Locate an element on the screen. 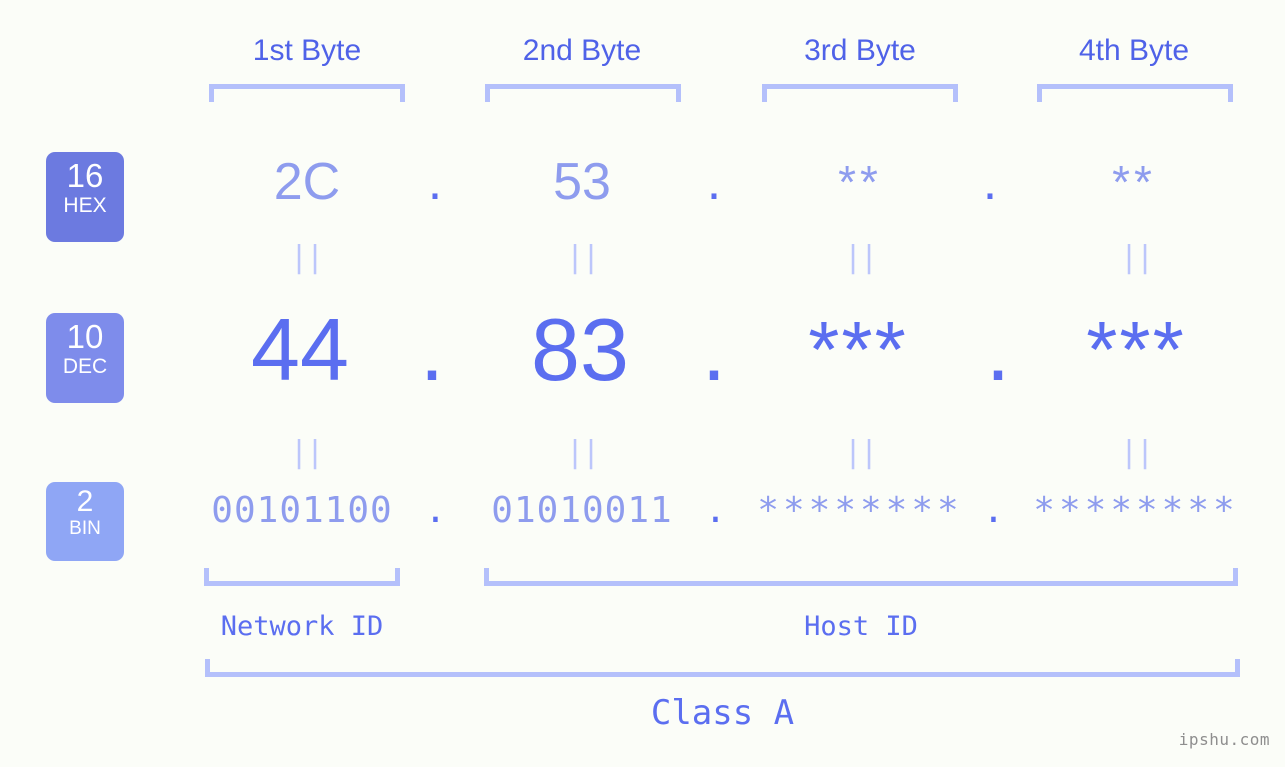 This screenshot has height=767, width=1285. base-badge-dec: 10 DEC is located at coordinates (85, 358).